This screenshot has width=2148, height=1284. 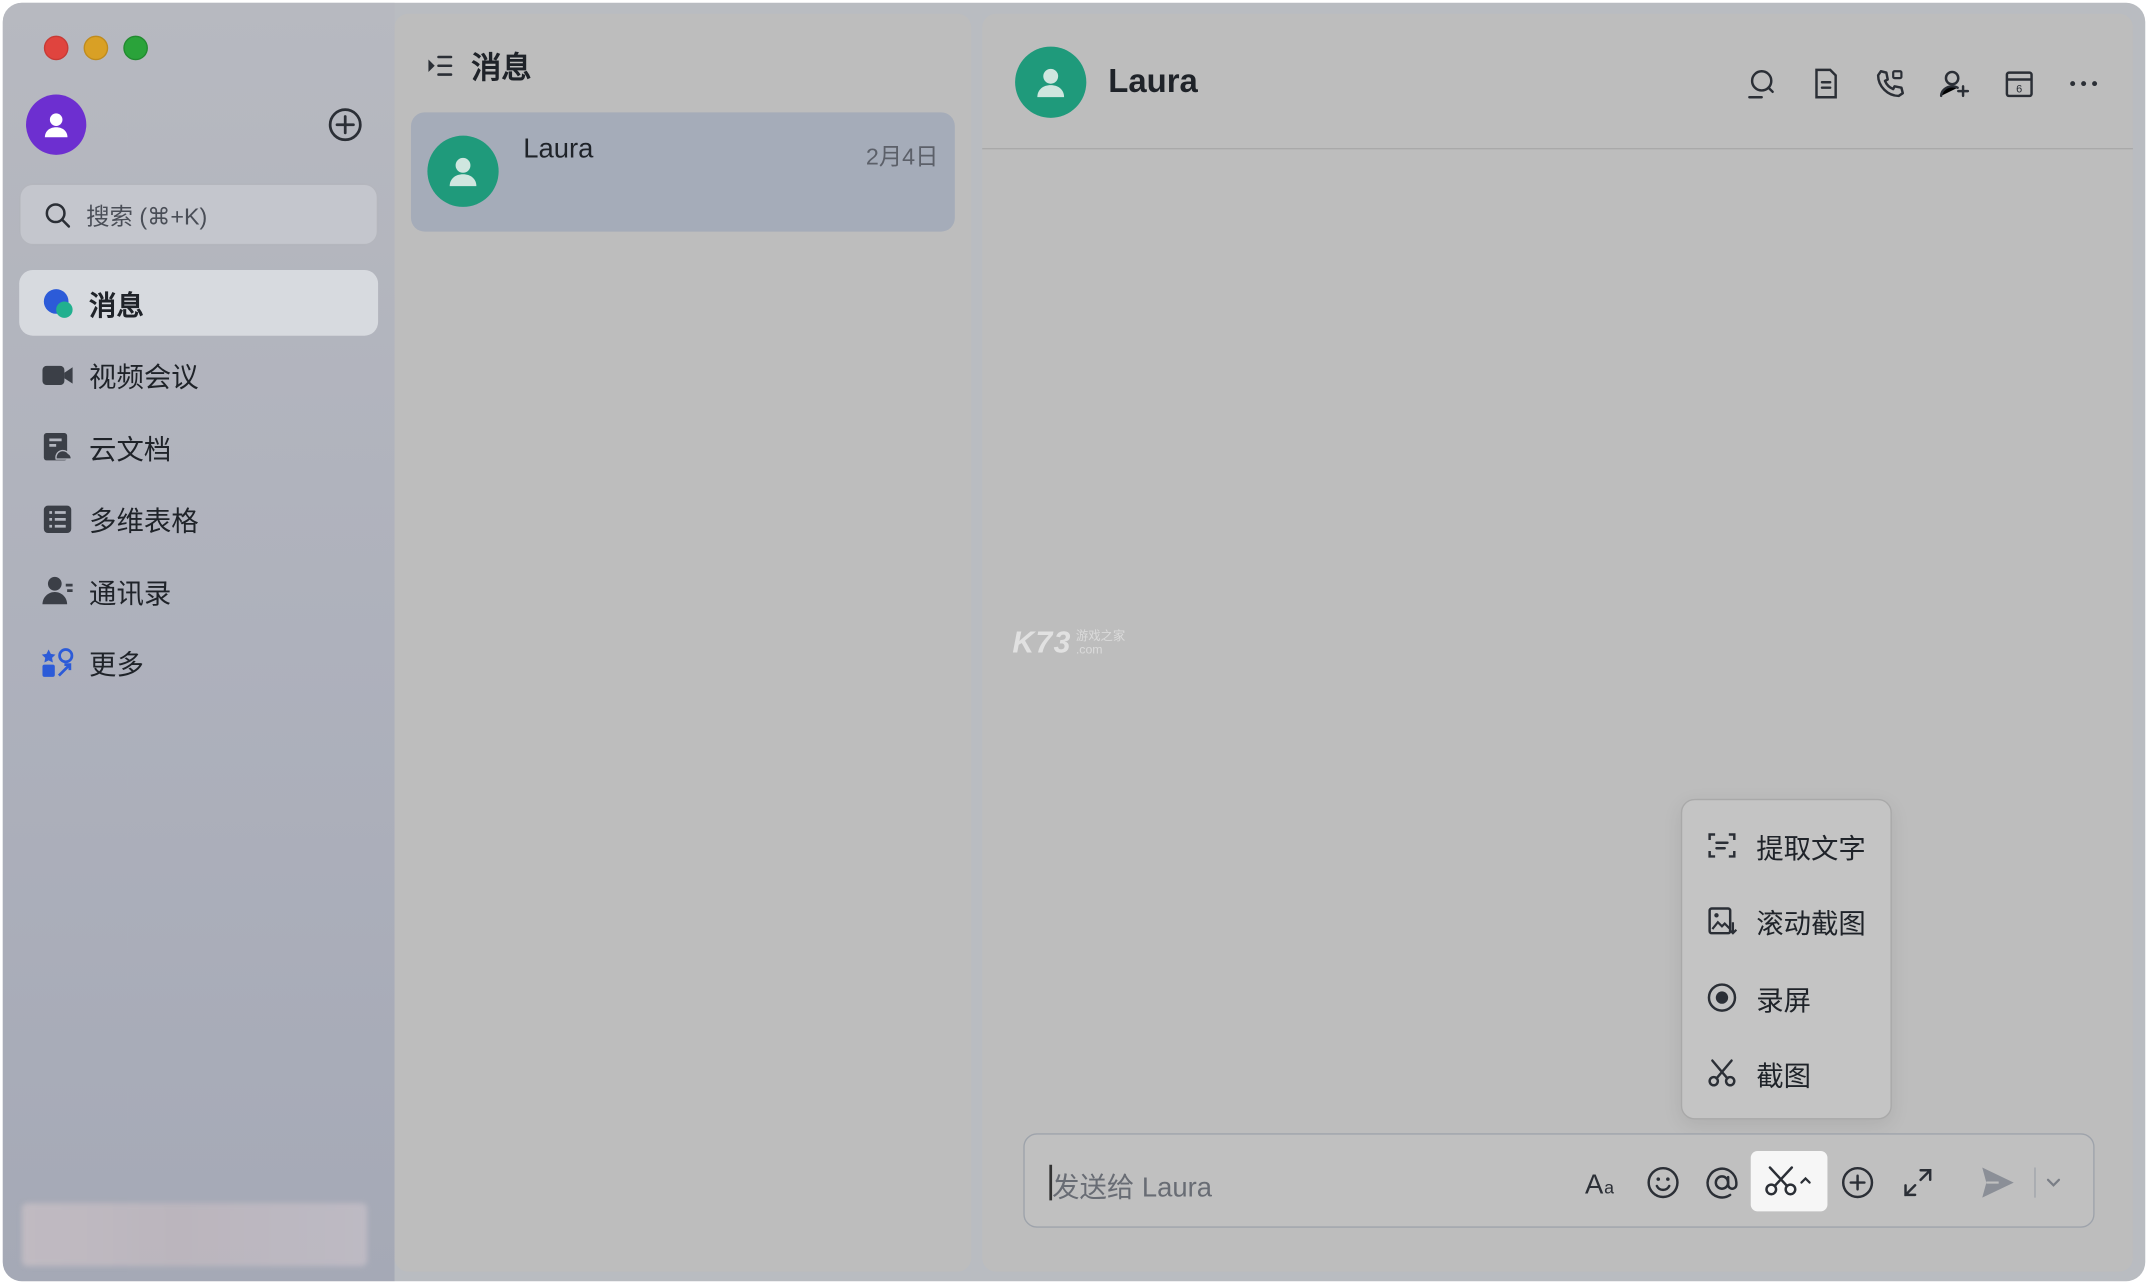 I want to click on blurred-user-info, so click(x=194, y=1235).